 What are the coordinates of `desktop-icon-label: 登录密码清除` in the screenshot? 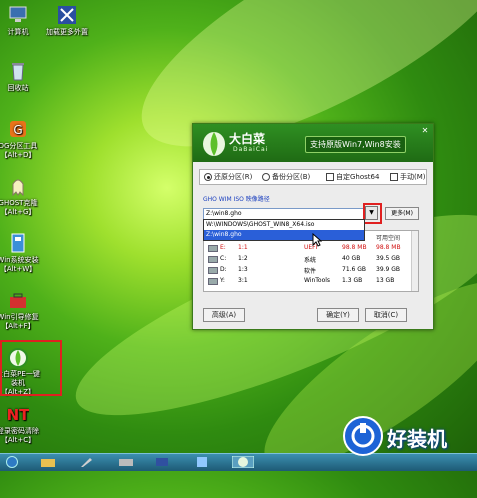 It's located at (19, 431).